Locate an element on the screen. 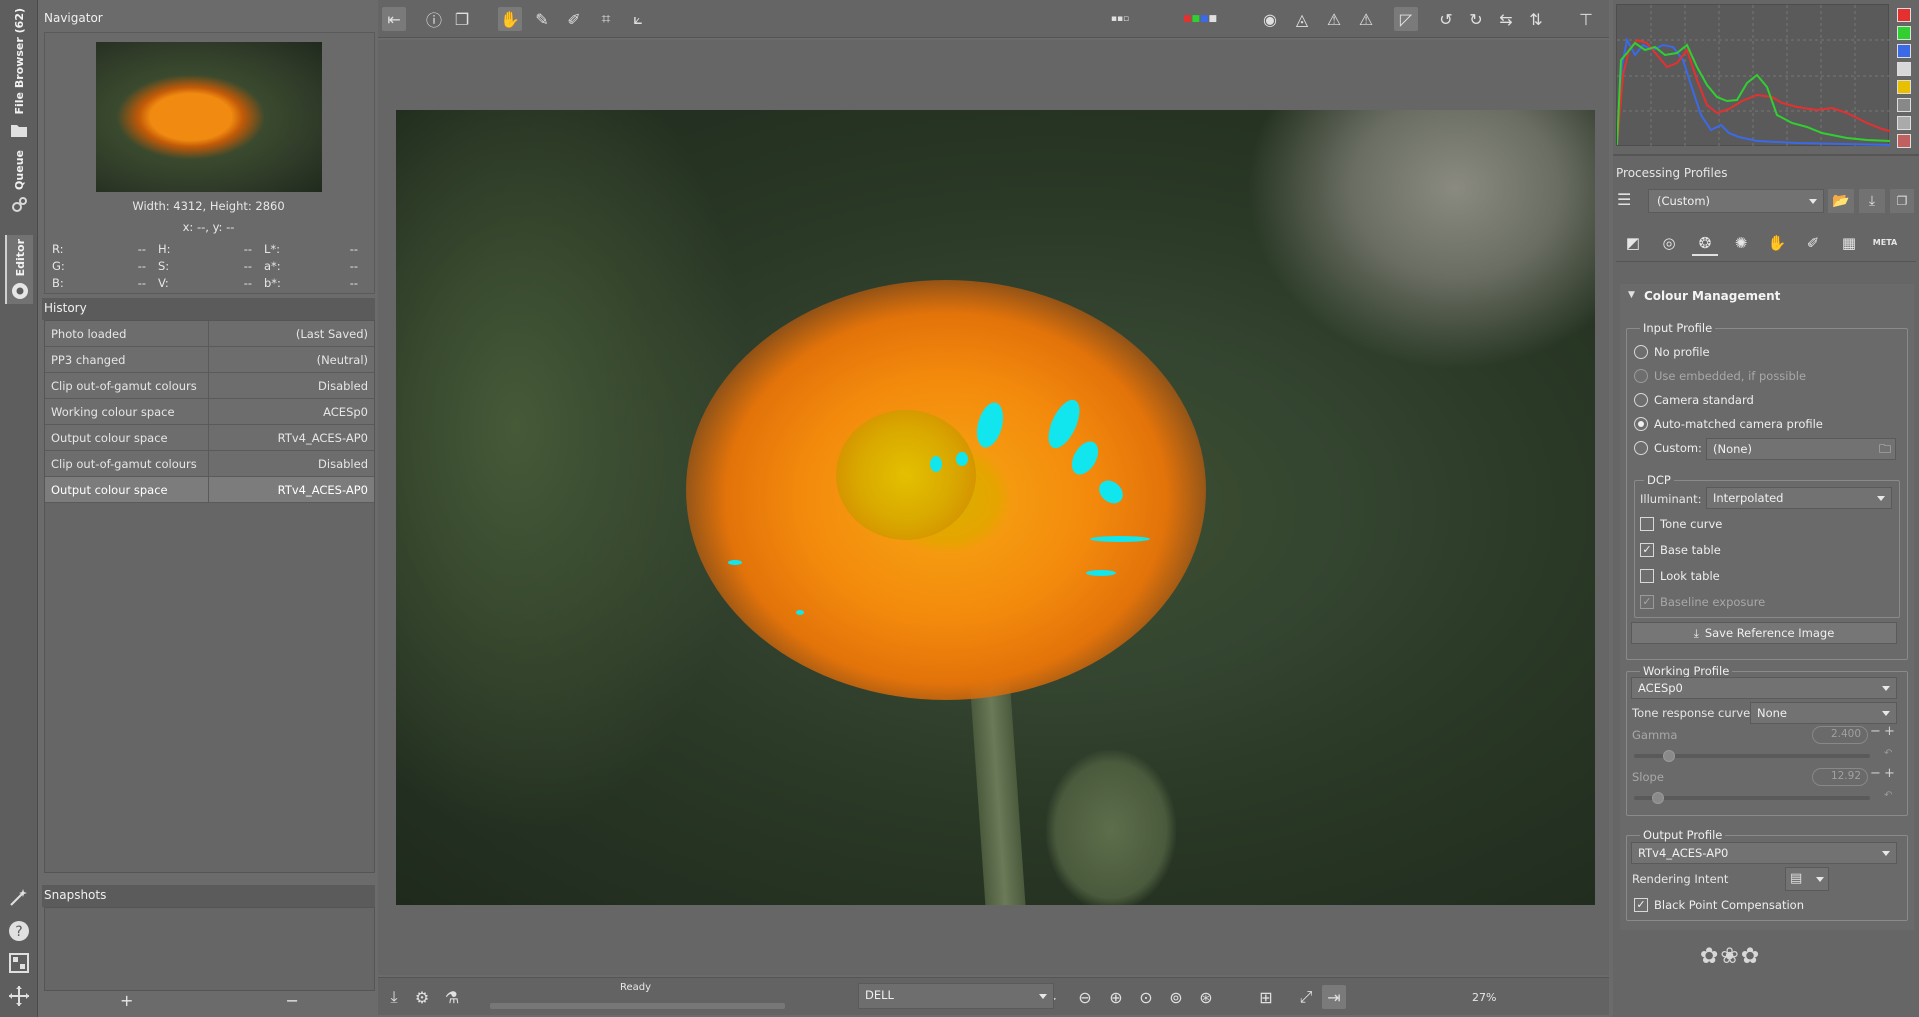 This screenshot has height=1017, width=1919. tab-raw-icon: ✐ is located at coordinates (1813, 243).